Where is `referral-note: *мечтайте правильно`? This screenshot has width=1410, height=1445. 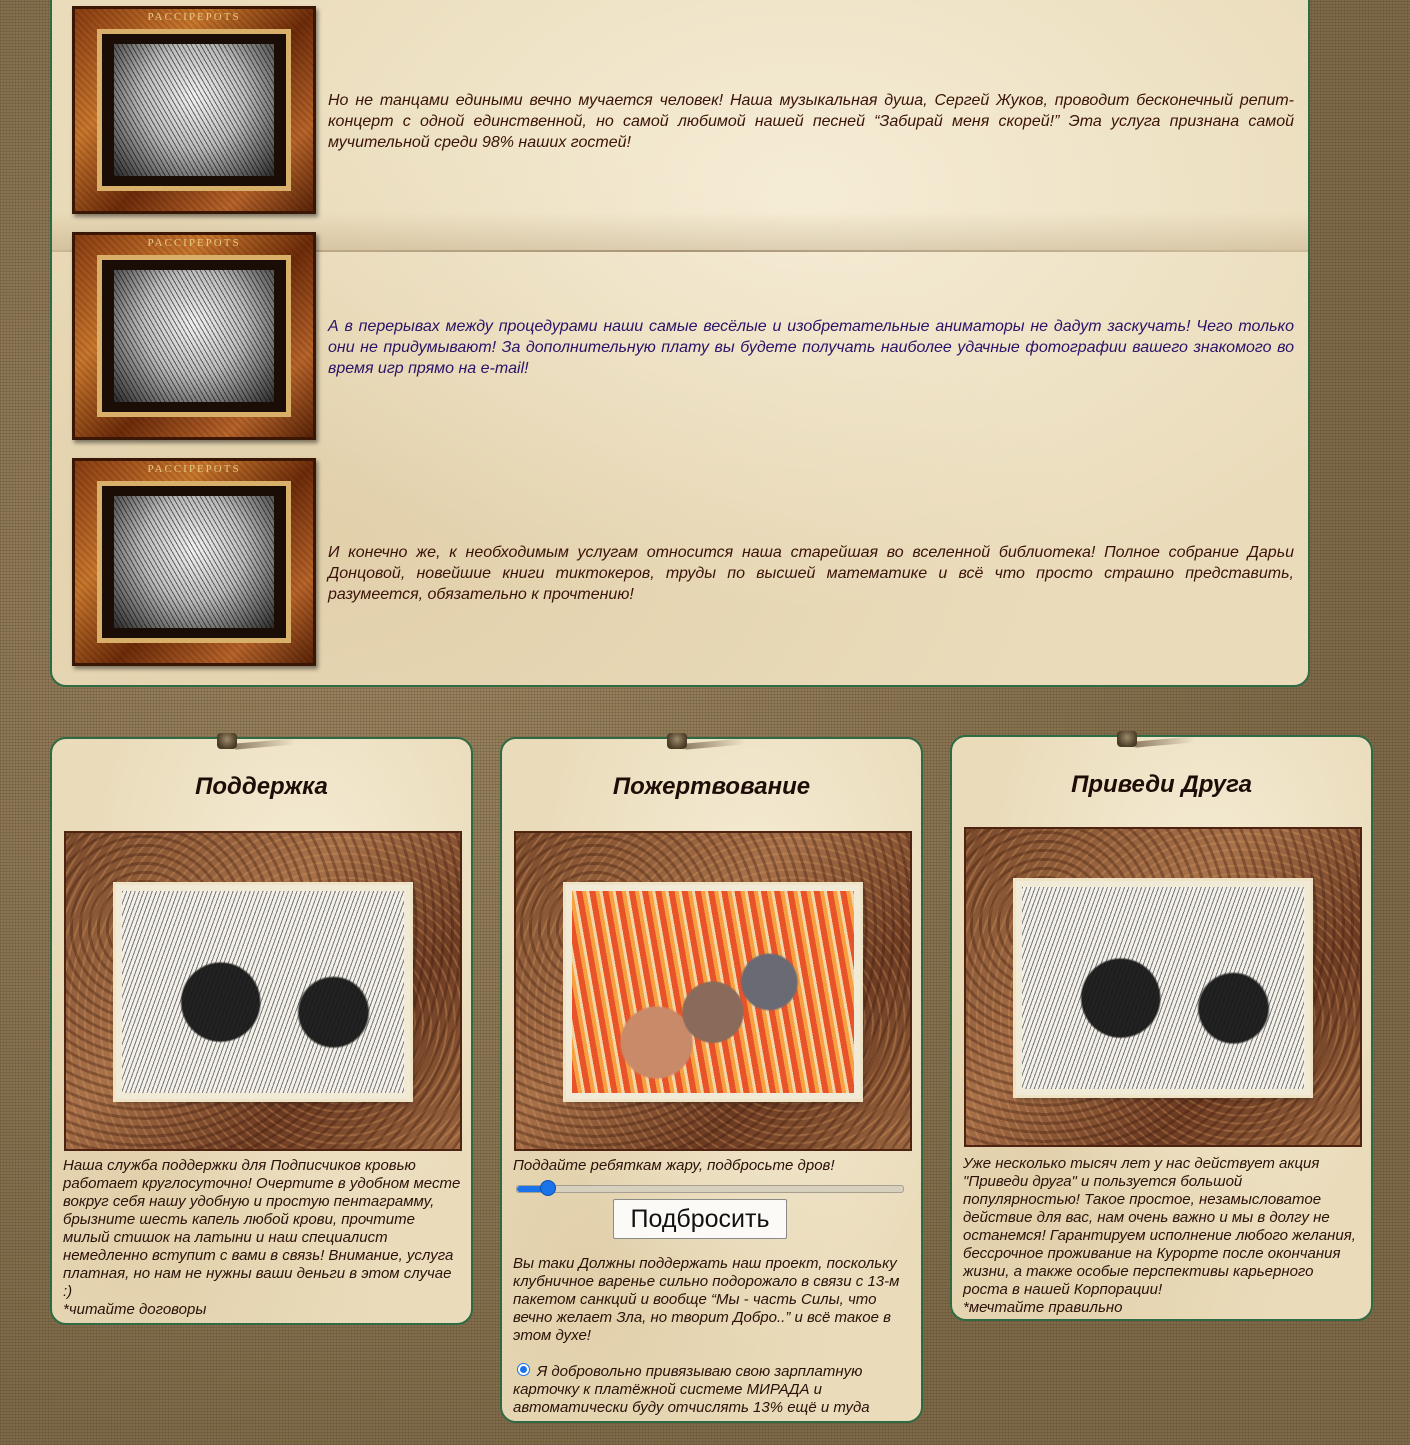 referral-note: *мечтайте правильно is located at coordinates (1043, 1307).